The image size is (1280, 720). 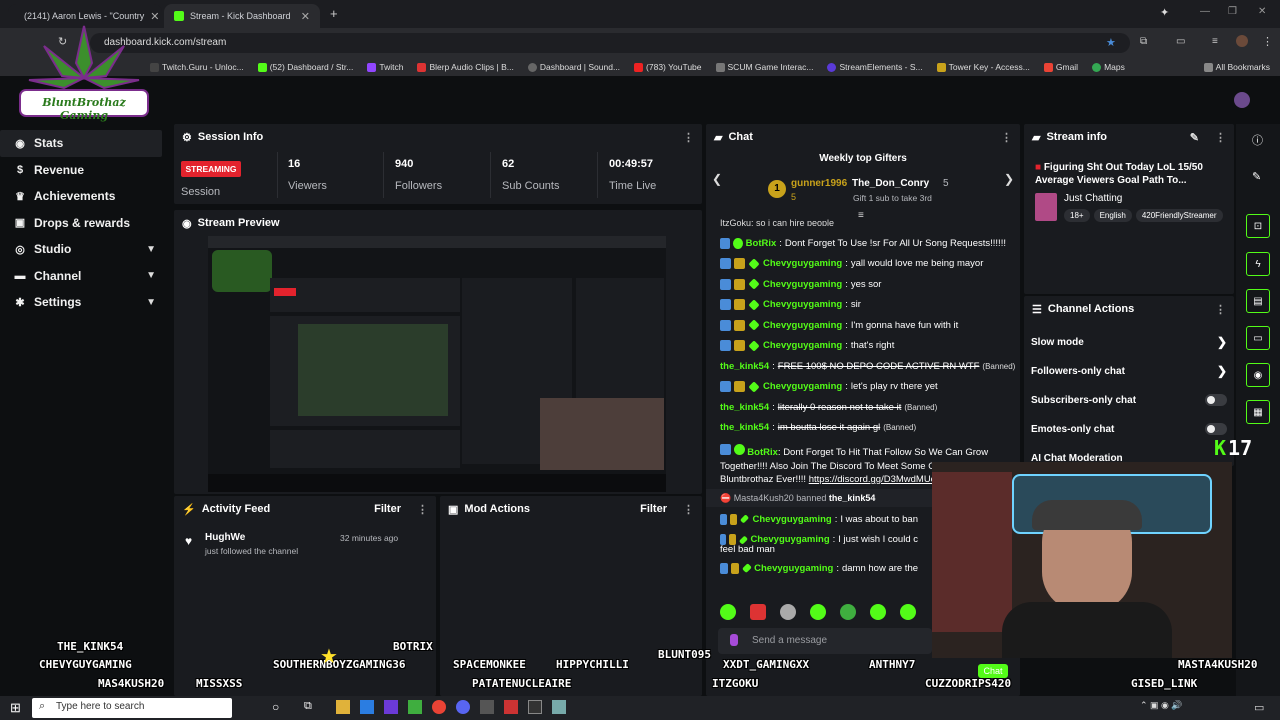 I want to click on subscribers-only-row: Subscribers-only chat, so click(x=1129, y=400).